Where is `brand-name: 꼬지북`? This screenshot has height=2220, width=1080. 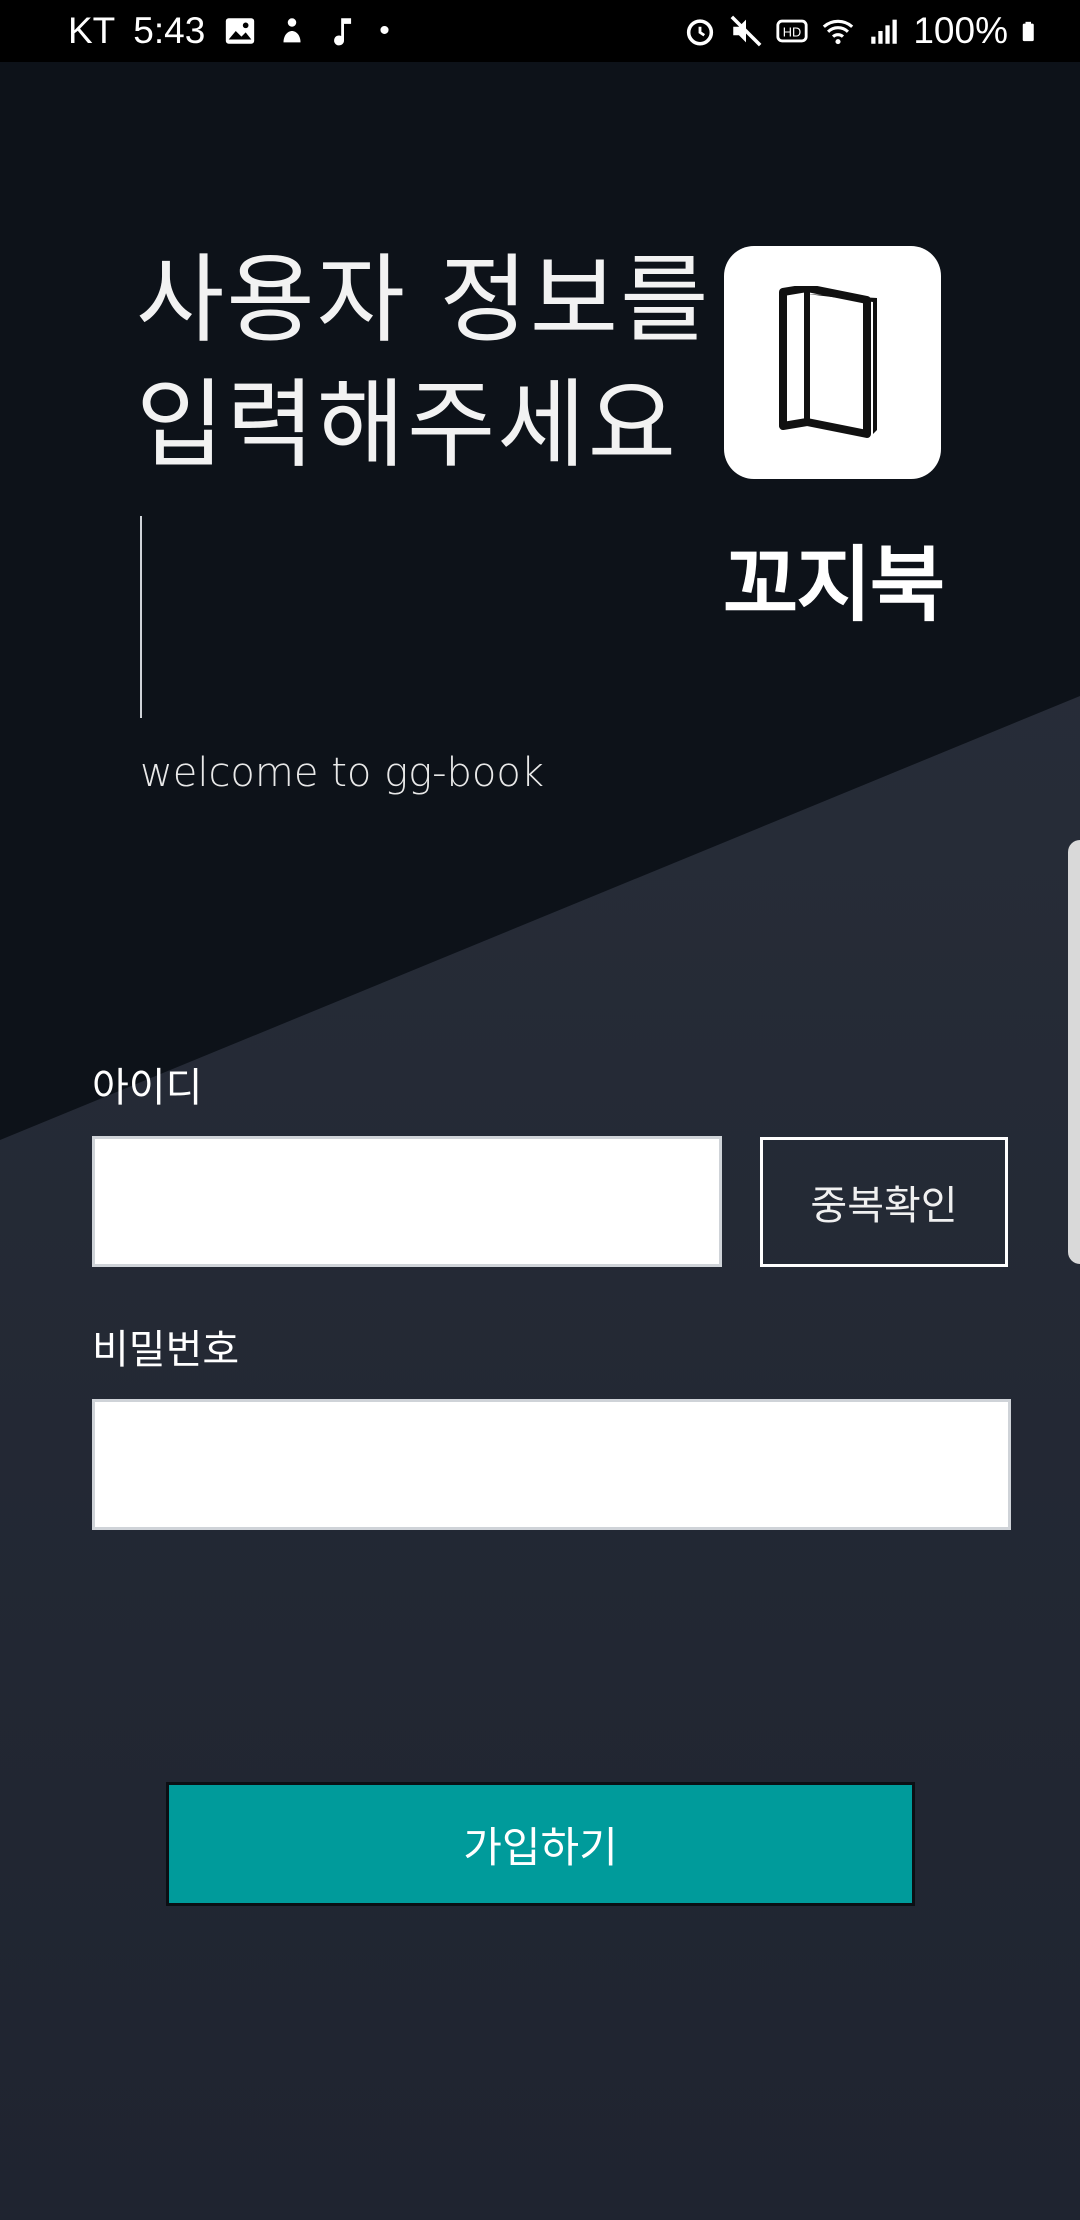 brand-name: 꼬지북 is located at coordinates (833, 585).